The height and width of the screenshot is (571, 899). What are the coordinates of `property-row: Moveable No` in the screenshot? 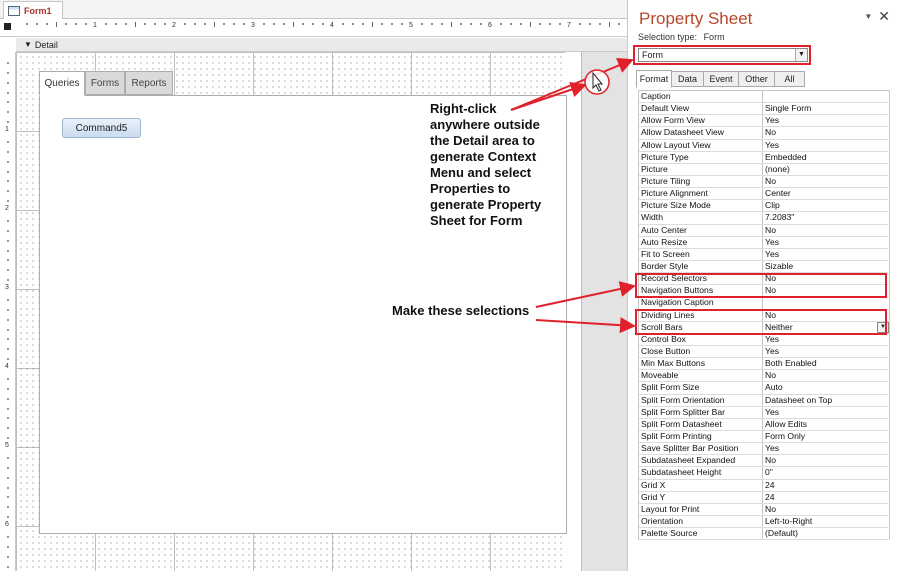 It's located at (764, 376).